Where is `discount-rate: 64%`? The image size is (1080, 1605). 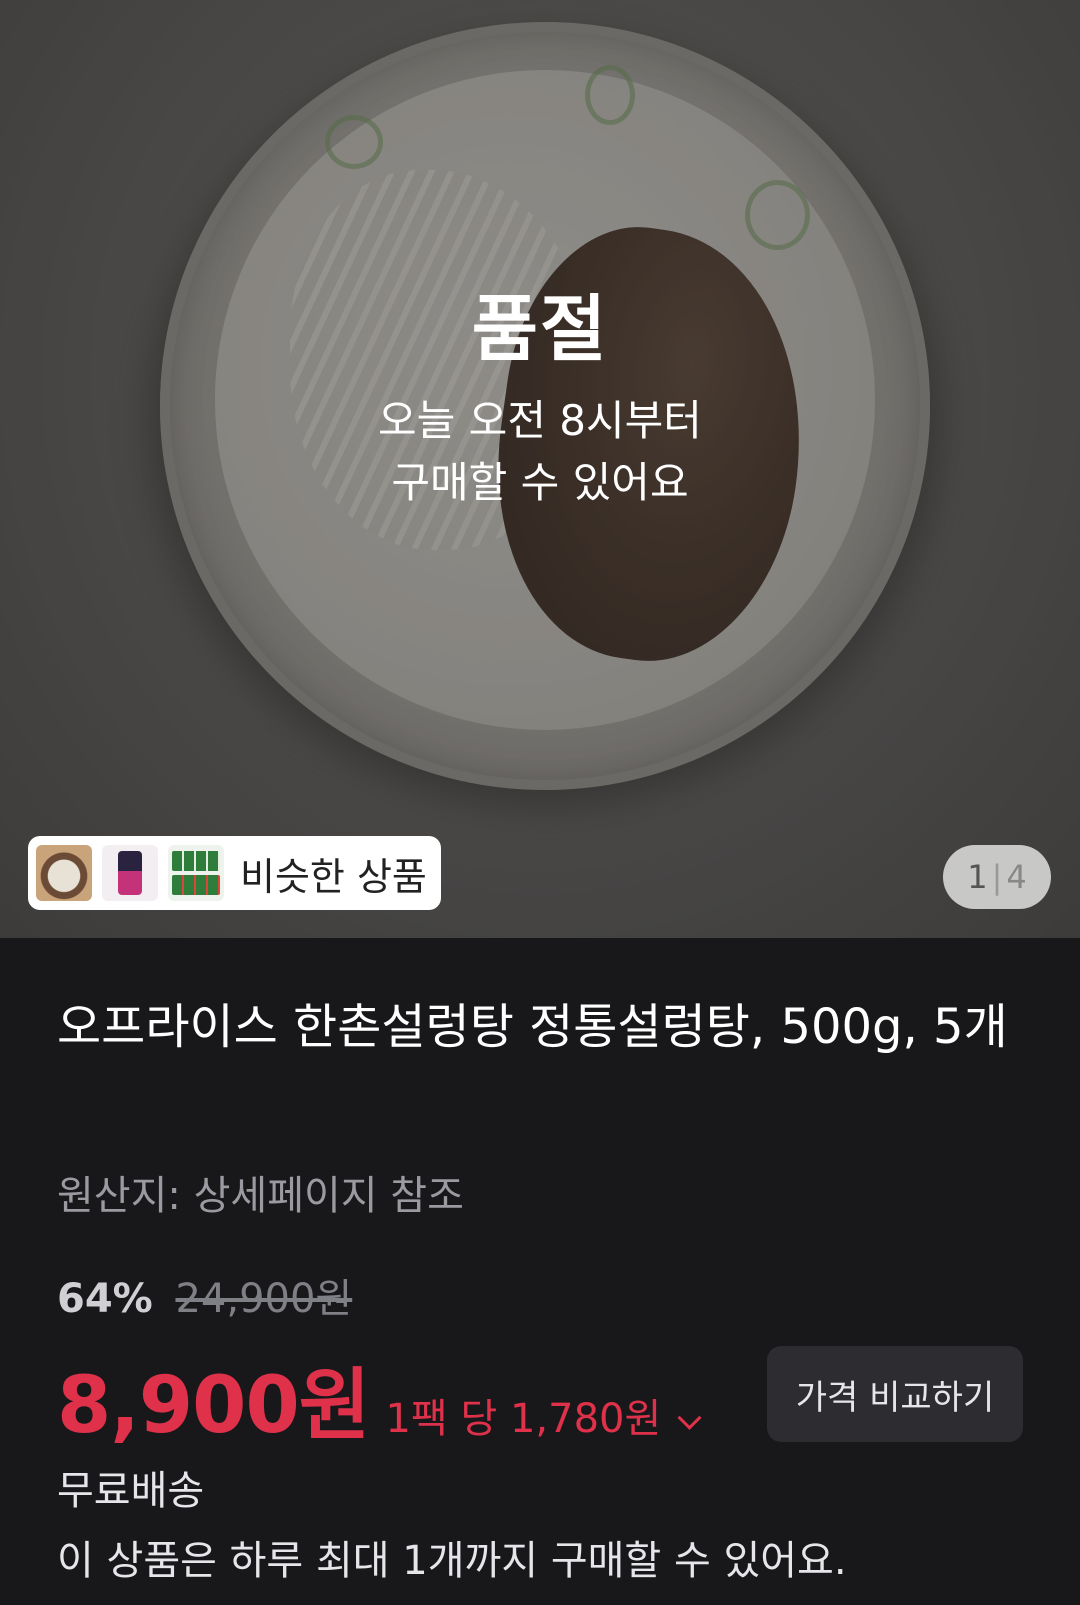 discount-rate: 64% is located at coordinates (105, 1299).